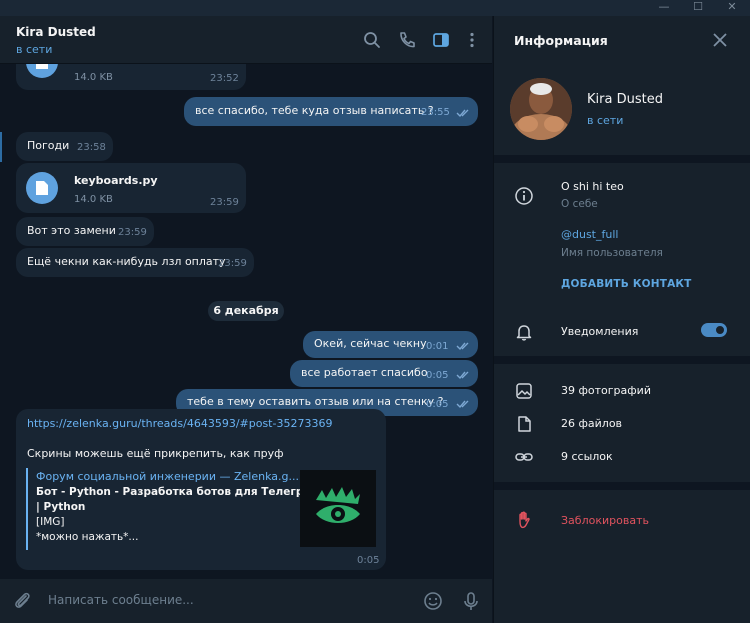  I want to click on username-text: @dust_full, so click(589, 234).